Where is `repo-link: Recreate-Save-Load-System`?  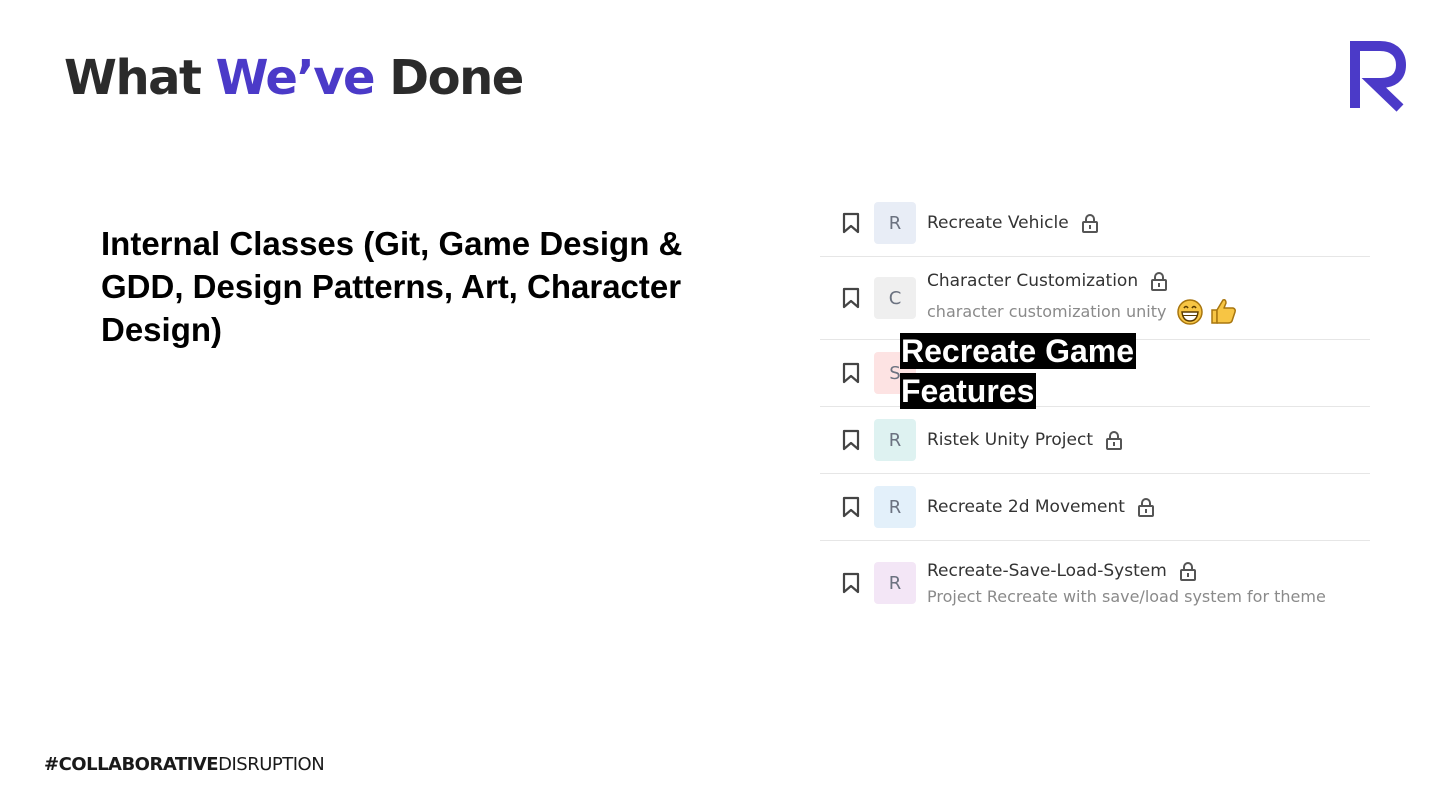
repo-link: Recreate-Save-Load-System is located at coordinates (1148, 571).